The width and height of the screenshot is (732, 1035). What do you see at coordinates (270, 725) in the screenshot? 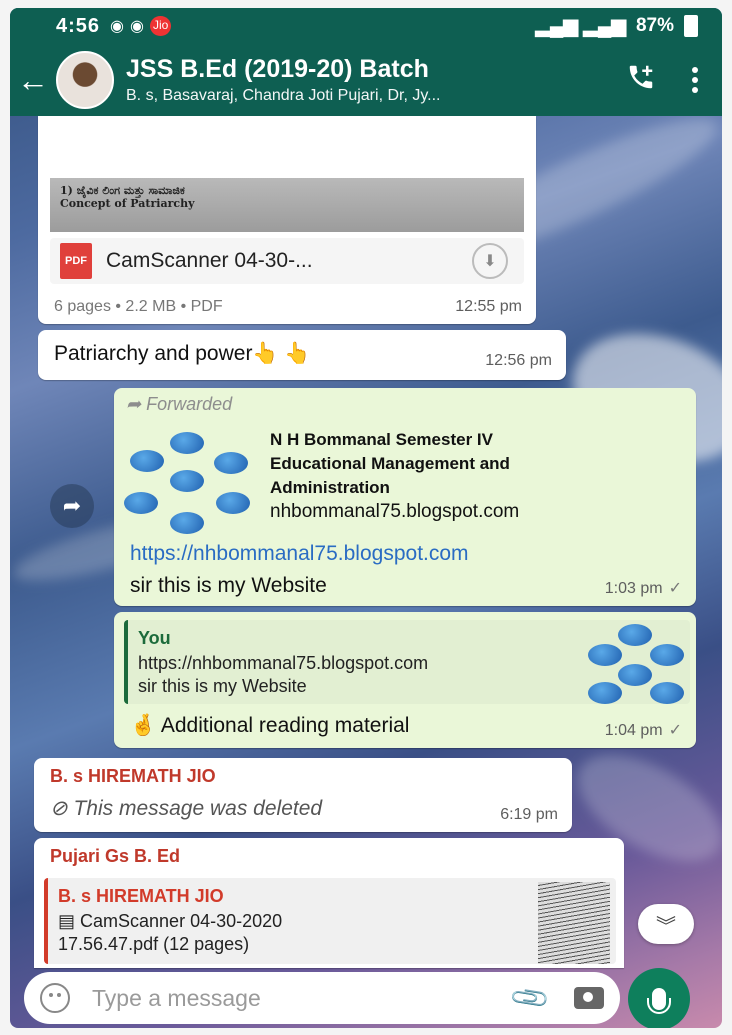
I see `message-text: 🤞 Additional reading material` at bounding box center [270, 725].